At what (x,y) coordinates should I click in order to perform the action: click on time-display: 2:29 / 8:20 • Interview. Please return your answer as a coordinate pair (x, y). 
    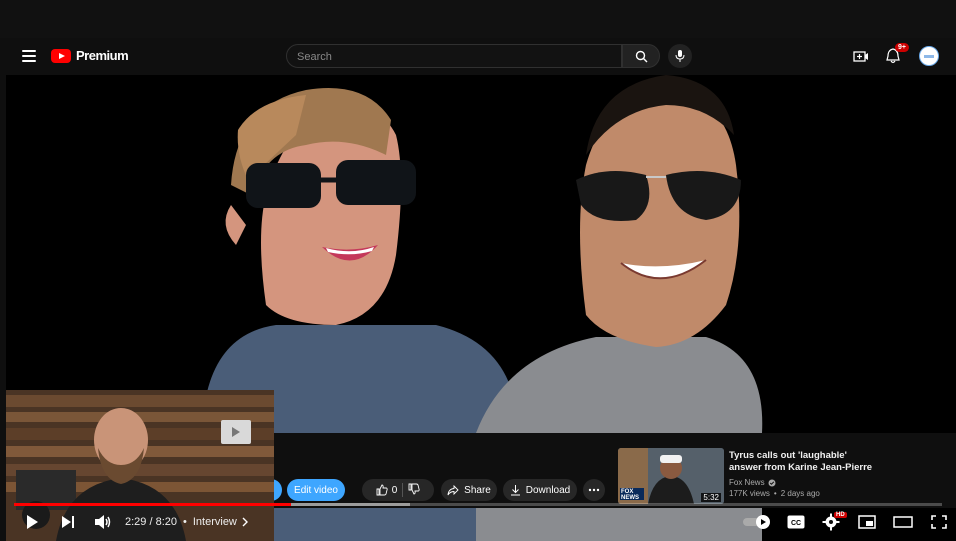
    Looking at the image, I should click on (186, 522).